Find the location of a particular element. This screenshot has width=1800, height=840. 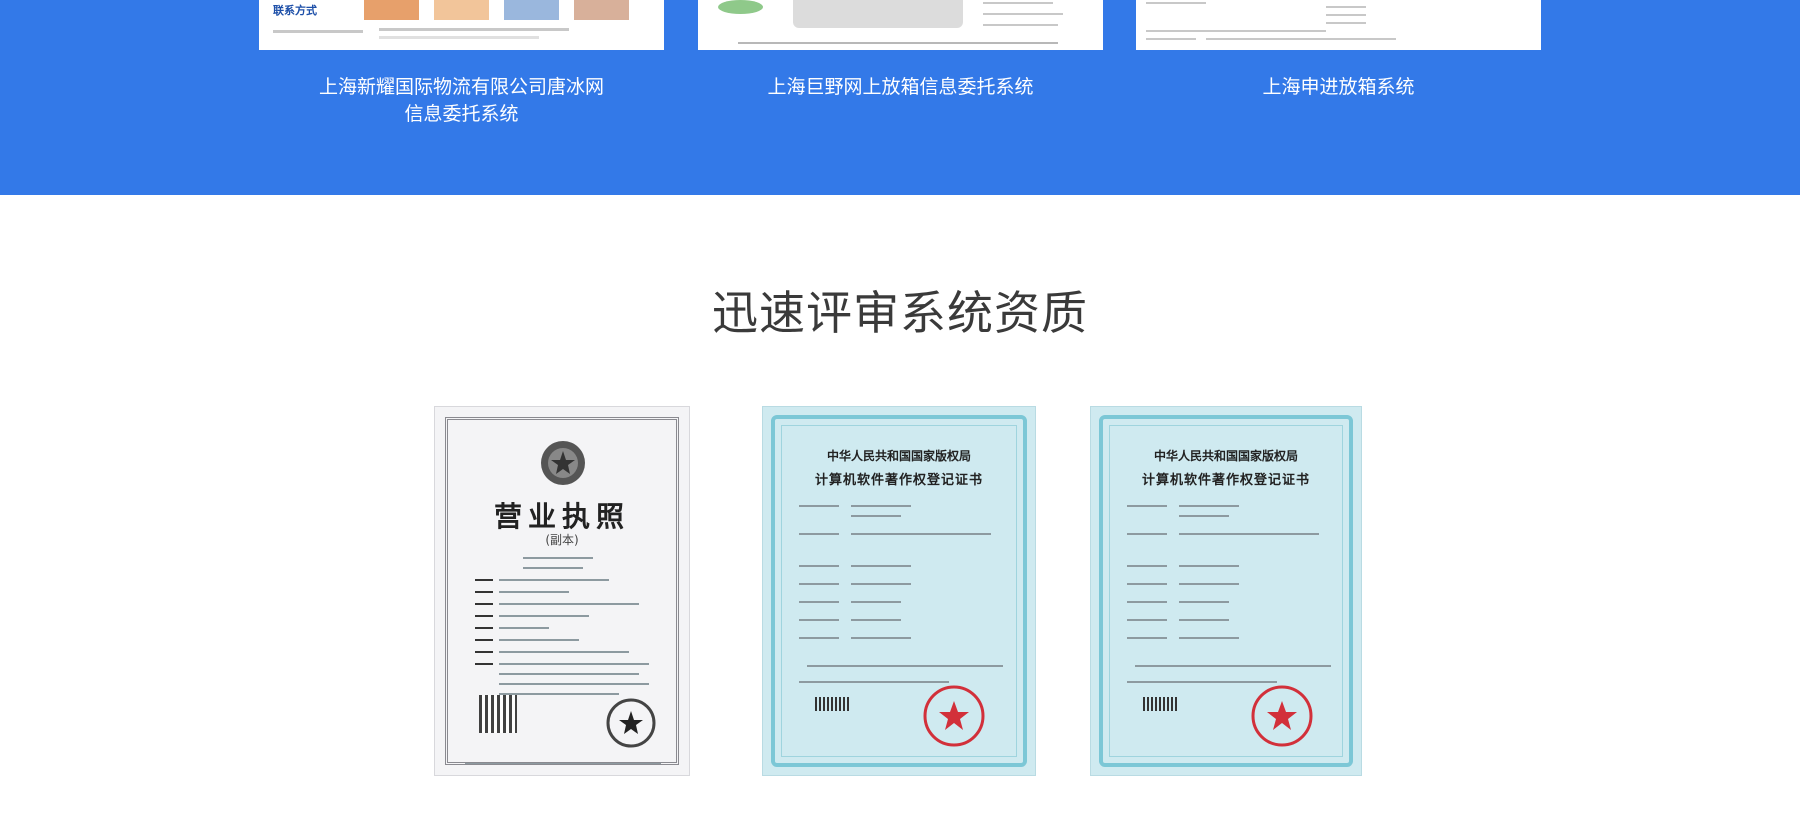

thumb-panel is located at coordinates (878, 14).